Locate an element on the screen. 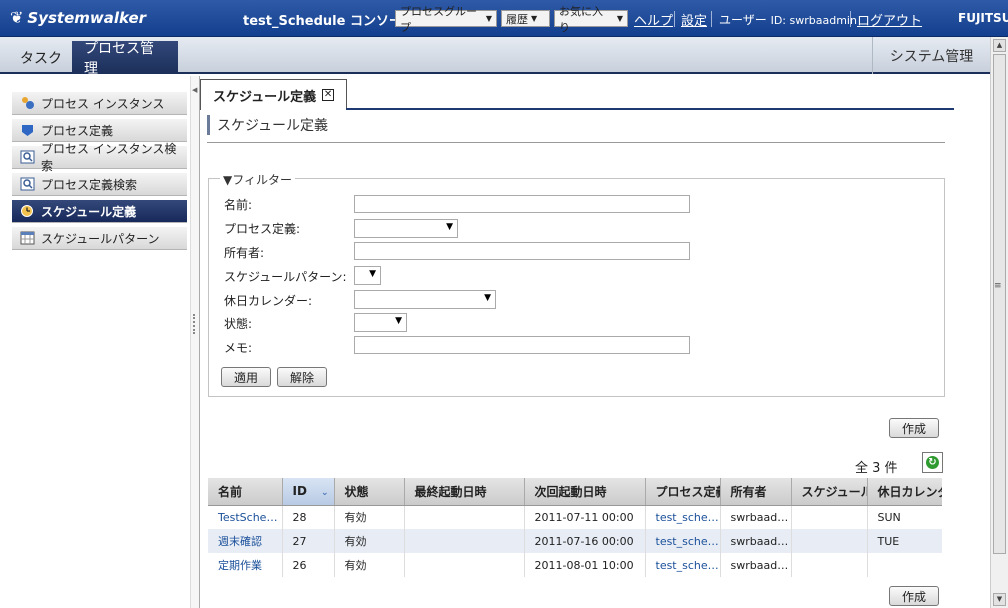 This screenshot has width=1008, height=608. table-cell: 2011-07-16 00:00 is located at coordinates (585, 541).